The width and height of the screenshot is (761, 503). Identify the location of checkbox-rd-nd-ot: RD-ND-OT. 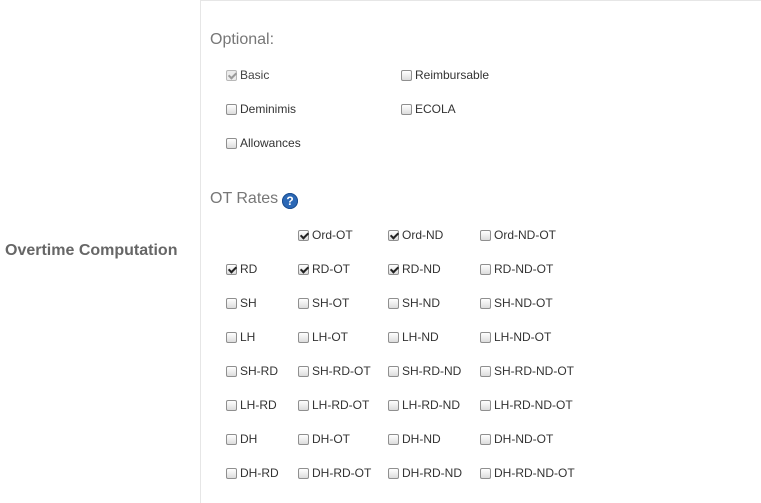
(516, 269).